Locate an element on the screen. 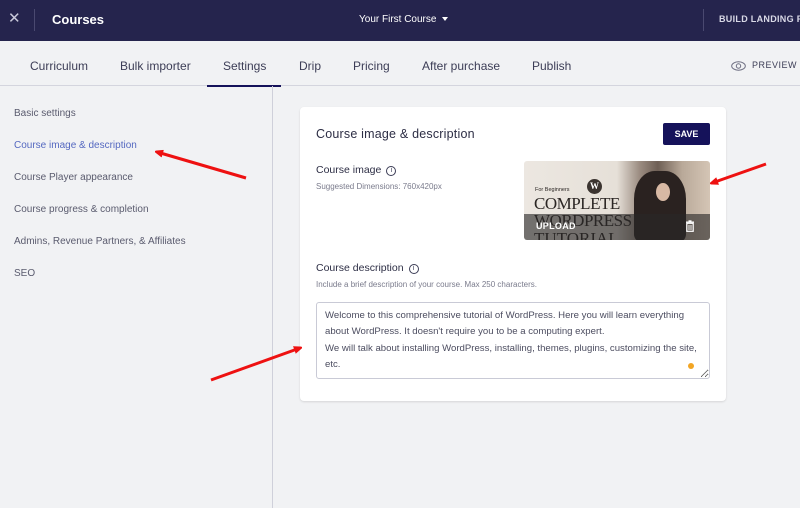 Image resolution: width=800 pixels, height=508 pixels. sidebar-item-admins-revenue-partners-affiliates: Admins, Revenue Partners, & Affiliates is located at coordinates (100, 241).